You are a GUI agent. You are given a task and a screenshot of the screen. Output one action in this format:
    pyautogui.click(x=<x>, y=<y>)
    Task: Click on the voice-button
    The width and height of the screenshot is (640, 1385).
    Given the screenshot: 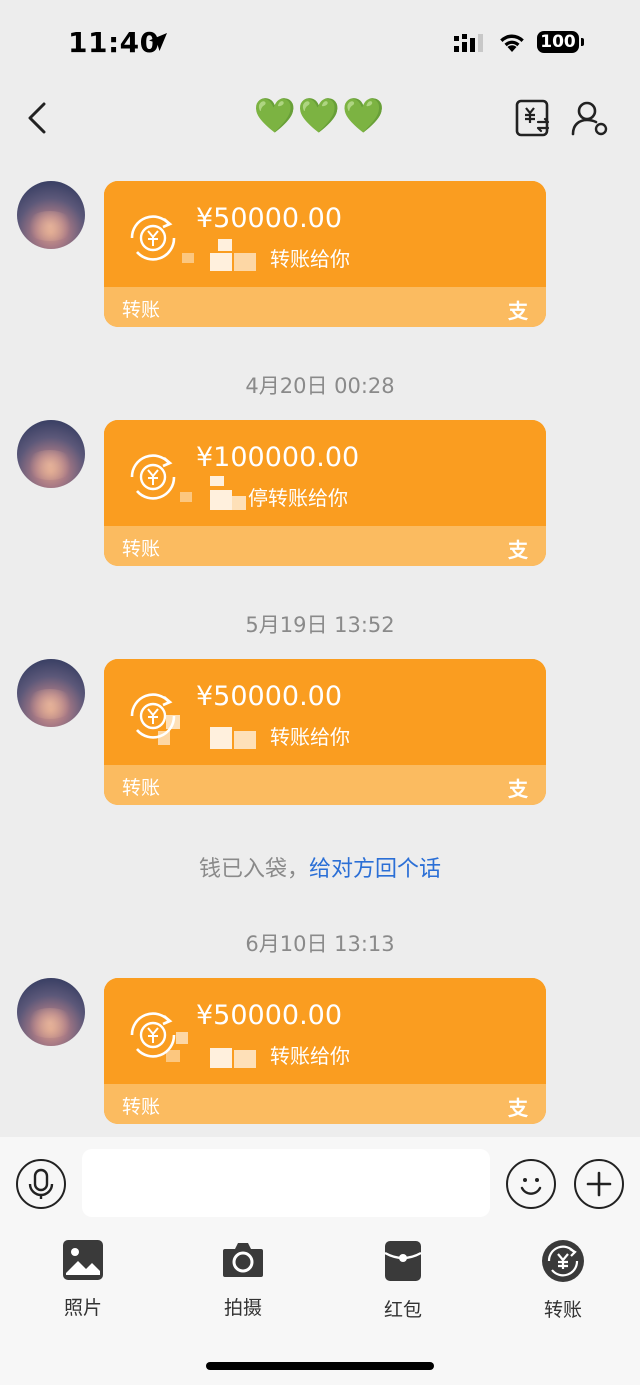 What is the action you would take?
    pyautogui.click(x=41, y=1184)
    